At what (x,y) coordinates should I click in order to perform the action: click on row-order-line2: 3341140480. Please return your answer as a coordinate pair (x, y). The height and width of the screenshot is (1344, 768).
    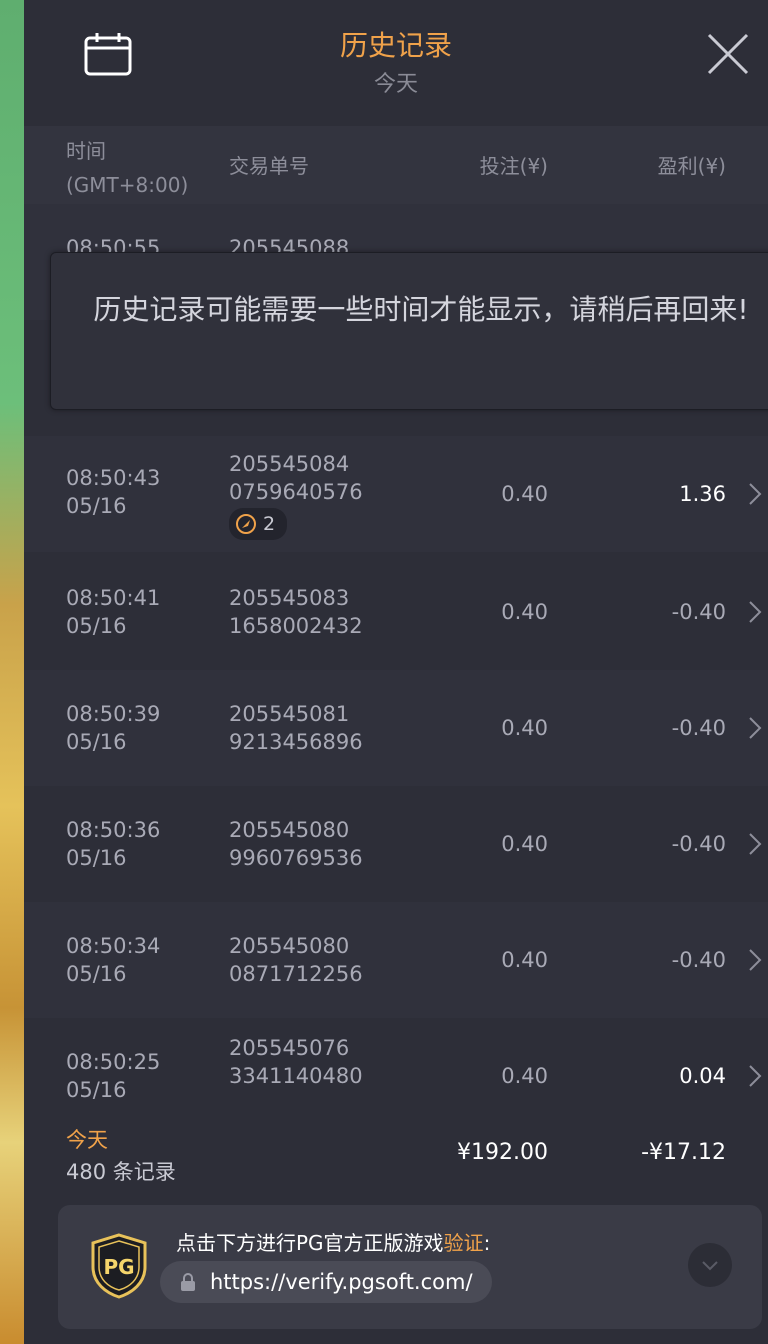
    Looking at the image, I should click on (296, 1076).